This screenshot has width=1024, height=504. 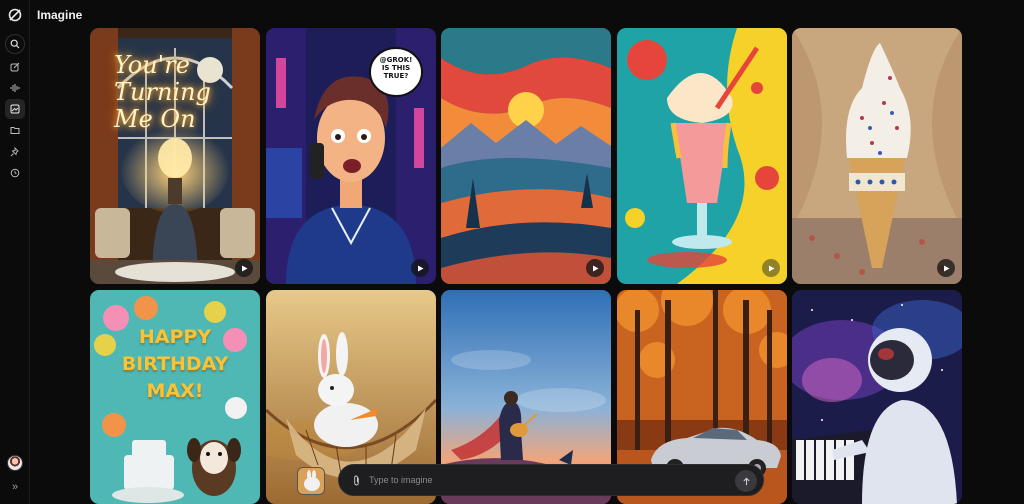 What do you see at coordinates (15, 487) in the screenshot?
I see `expand-sidebar-button: »` at bounding box center [15, 487].